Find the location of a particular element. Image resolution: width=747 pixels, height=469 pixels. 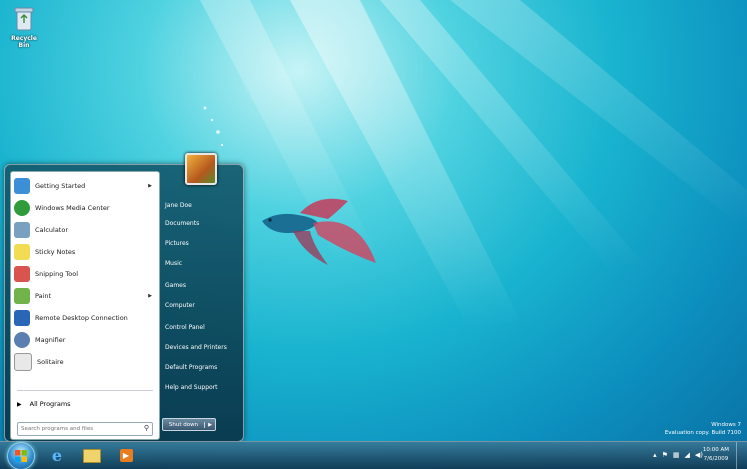

right-link-music: Music is located at coordinates (201, 264).